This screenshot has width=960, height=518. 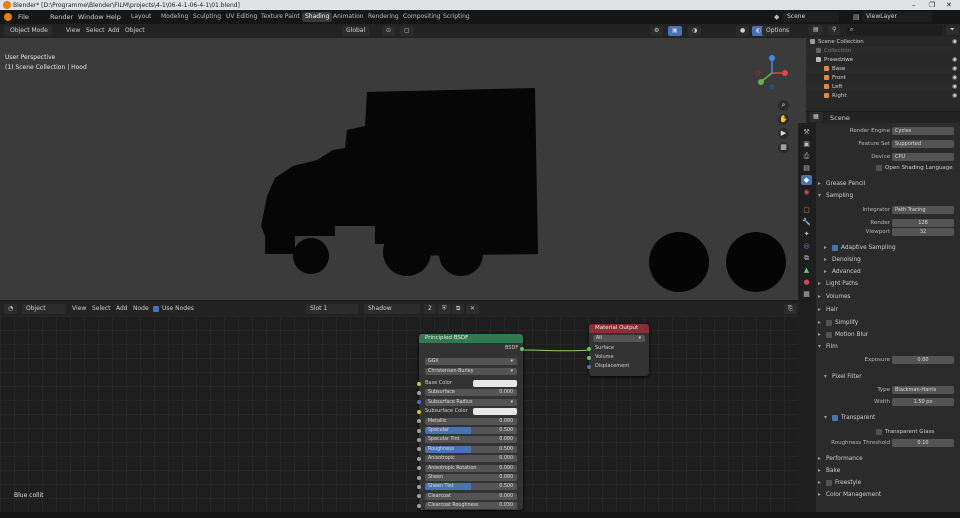 What do you see at coordinates (887, 184) in the screenshot?
I see `section-grease-pencil: ▸ Grease Pencil` at bounding box center [887, 184].